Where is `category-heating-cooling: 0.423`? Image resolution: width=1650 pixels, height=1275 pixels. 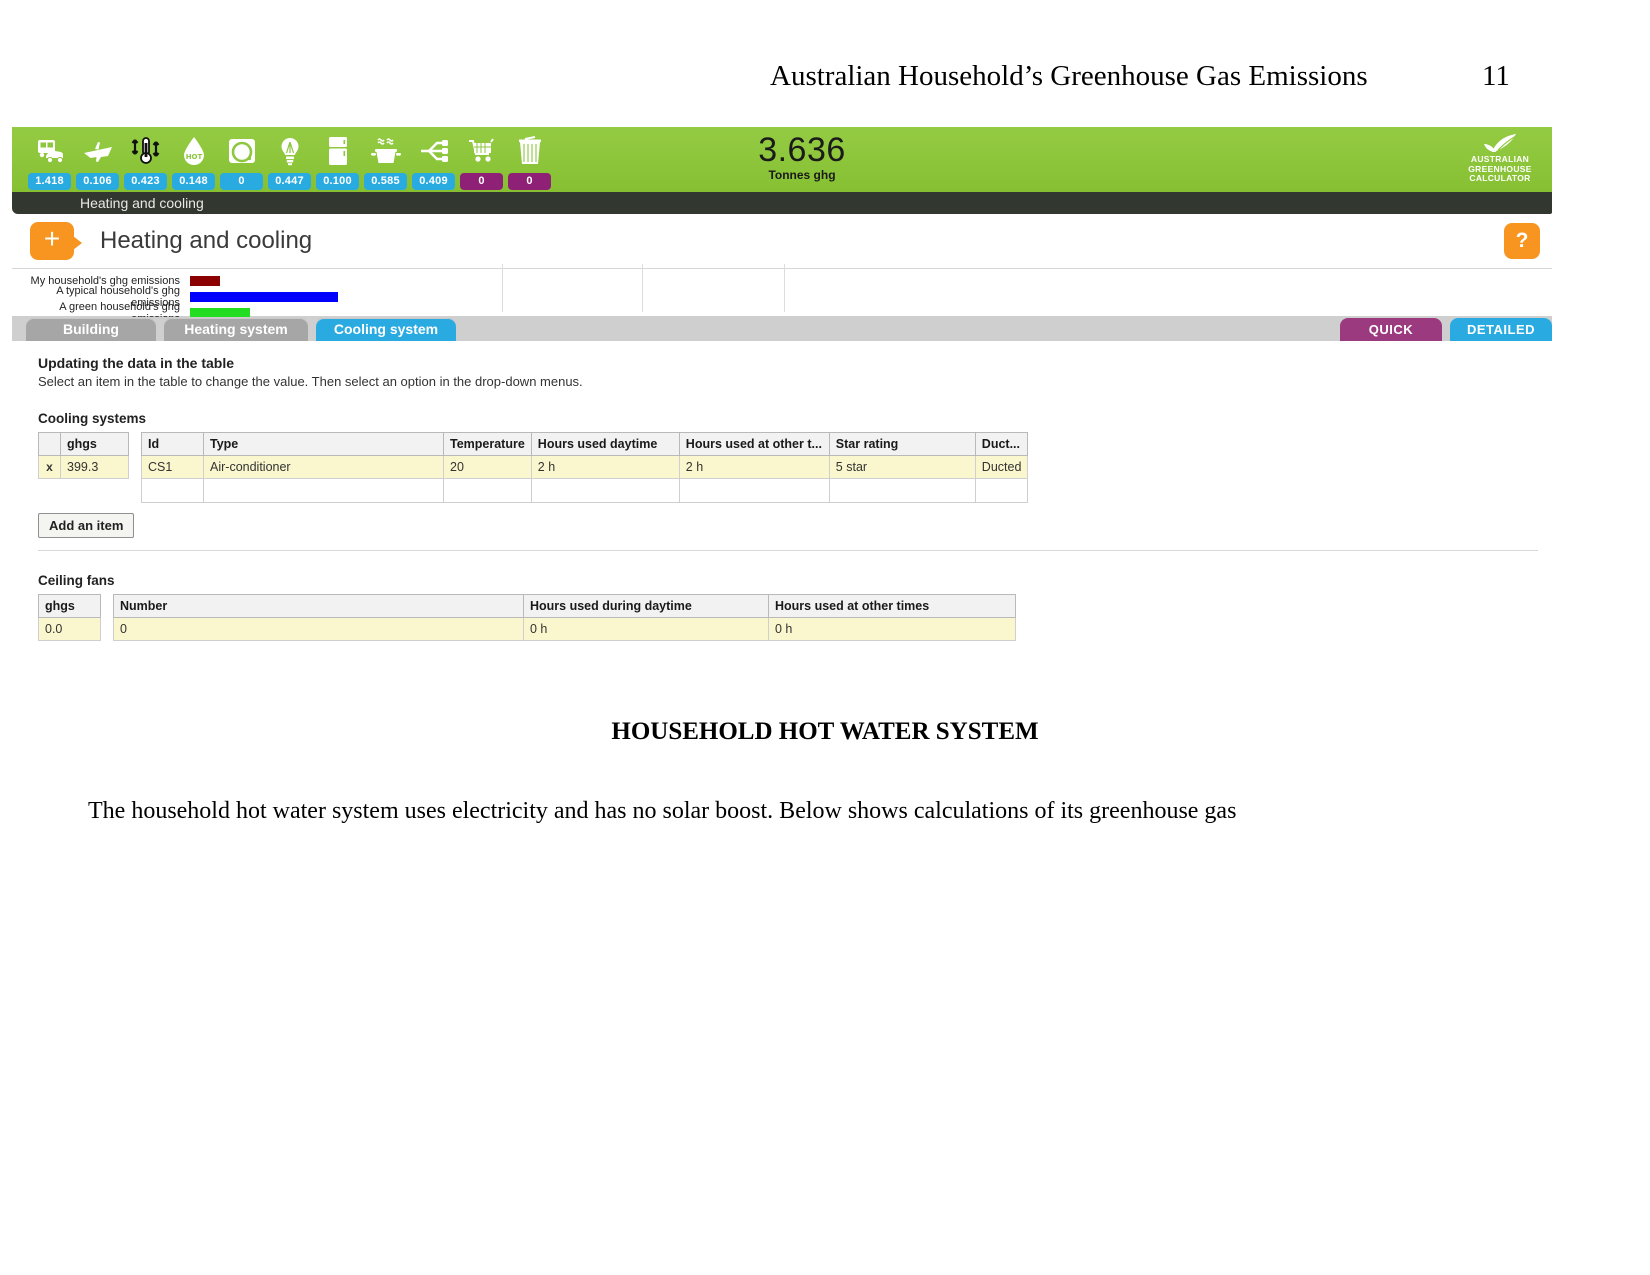 category-heating-cooling: 0.423 is located at coordinates (145, 160).